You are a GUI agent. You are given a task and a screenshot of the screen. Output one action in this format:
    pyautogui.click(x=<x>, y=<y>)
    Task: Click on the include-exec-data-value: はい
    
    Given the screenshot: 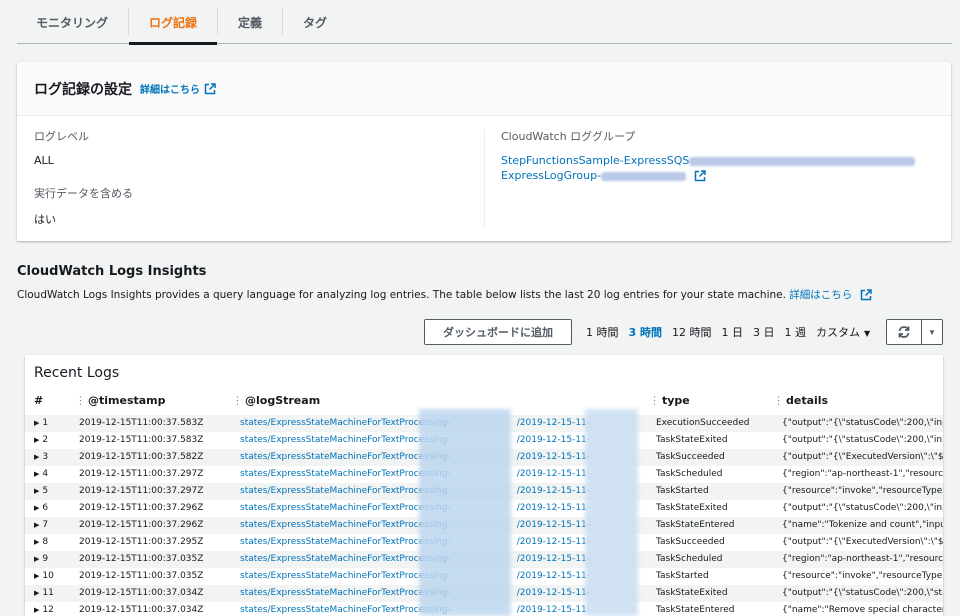 What is the action you would take?
    pyautogui.click(x=45, y=219)
    